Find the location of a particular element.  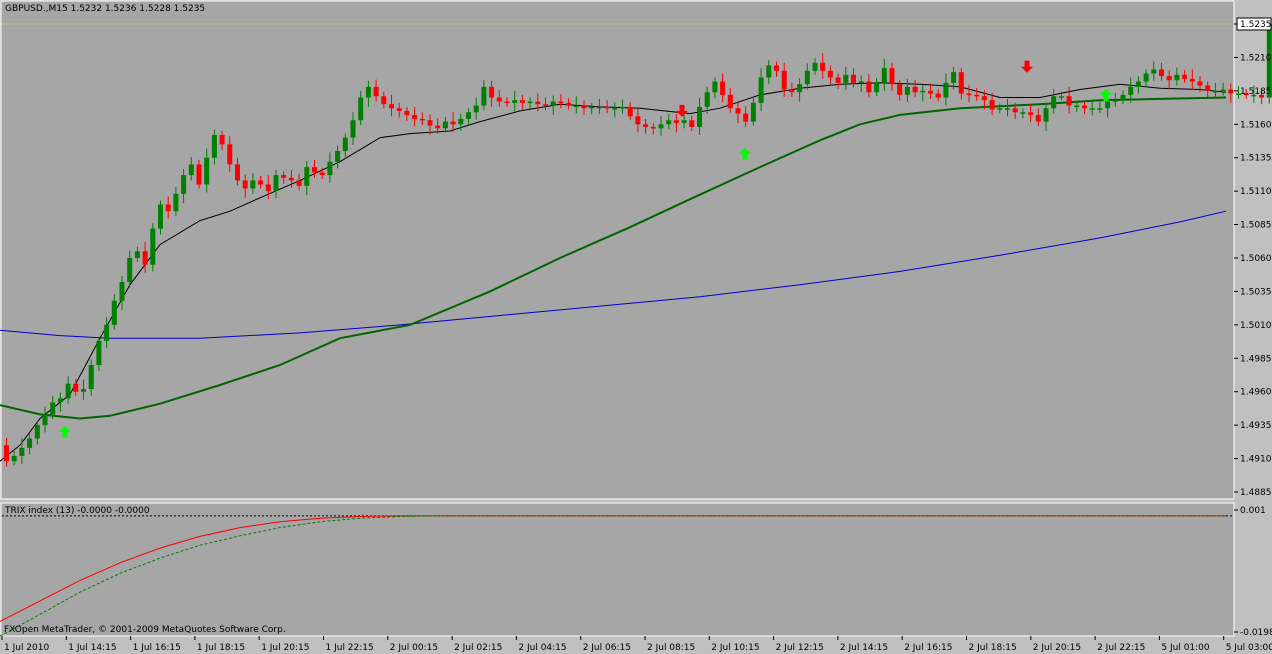

price-tick-label: 1.5160 is located at coordinates (1256, 125).